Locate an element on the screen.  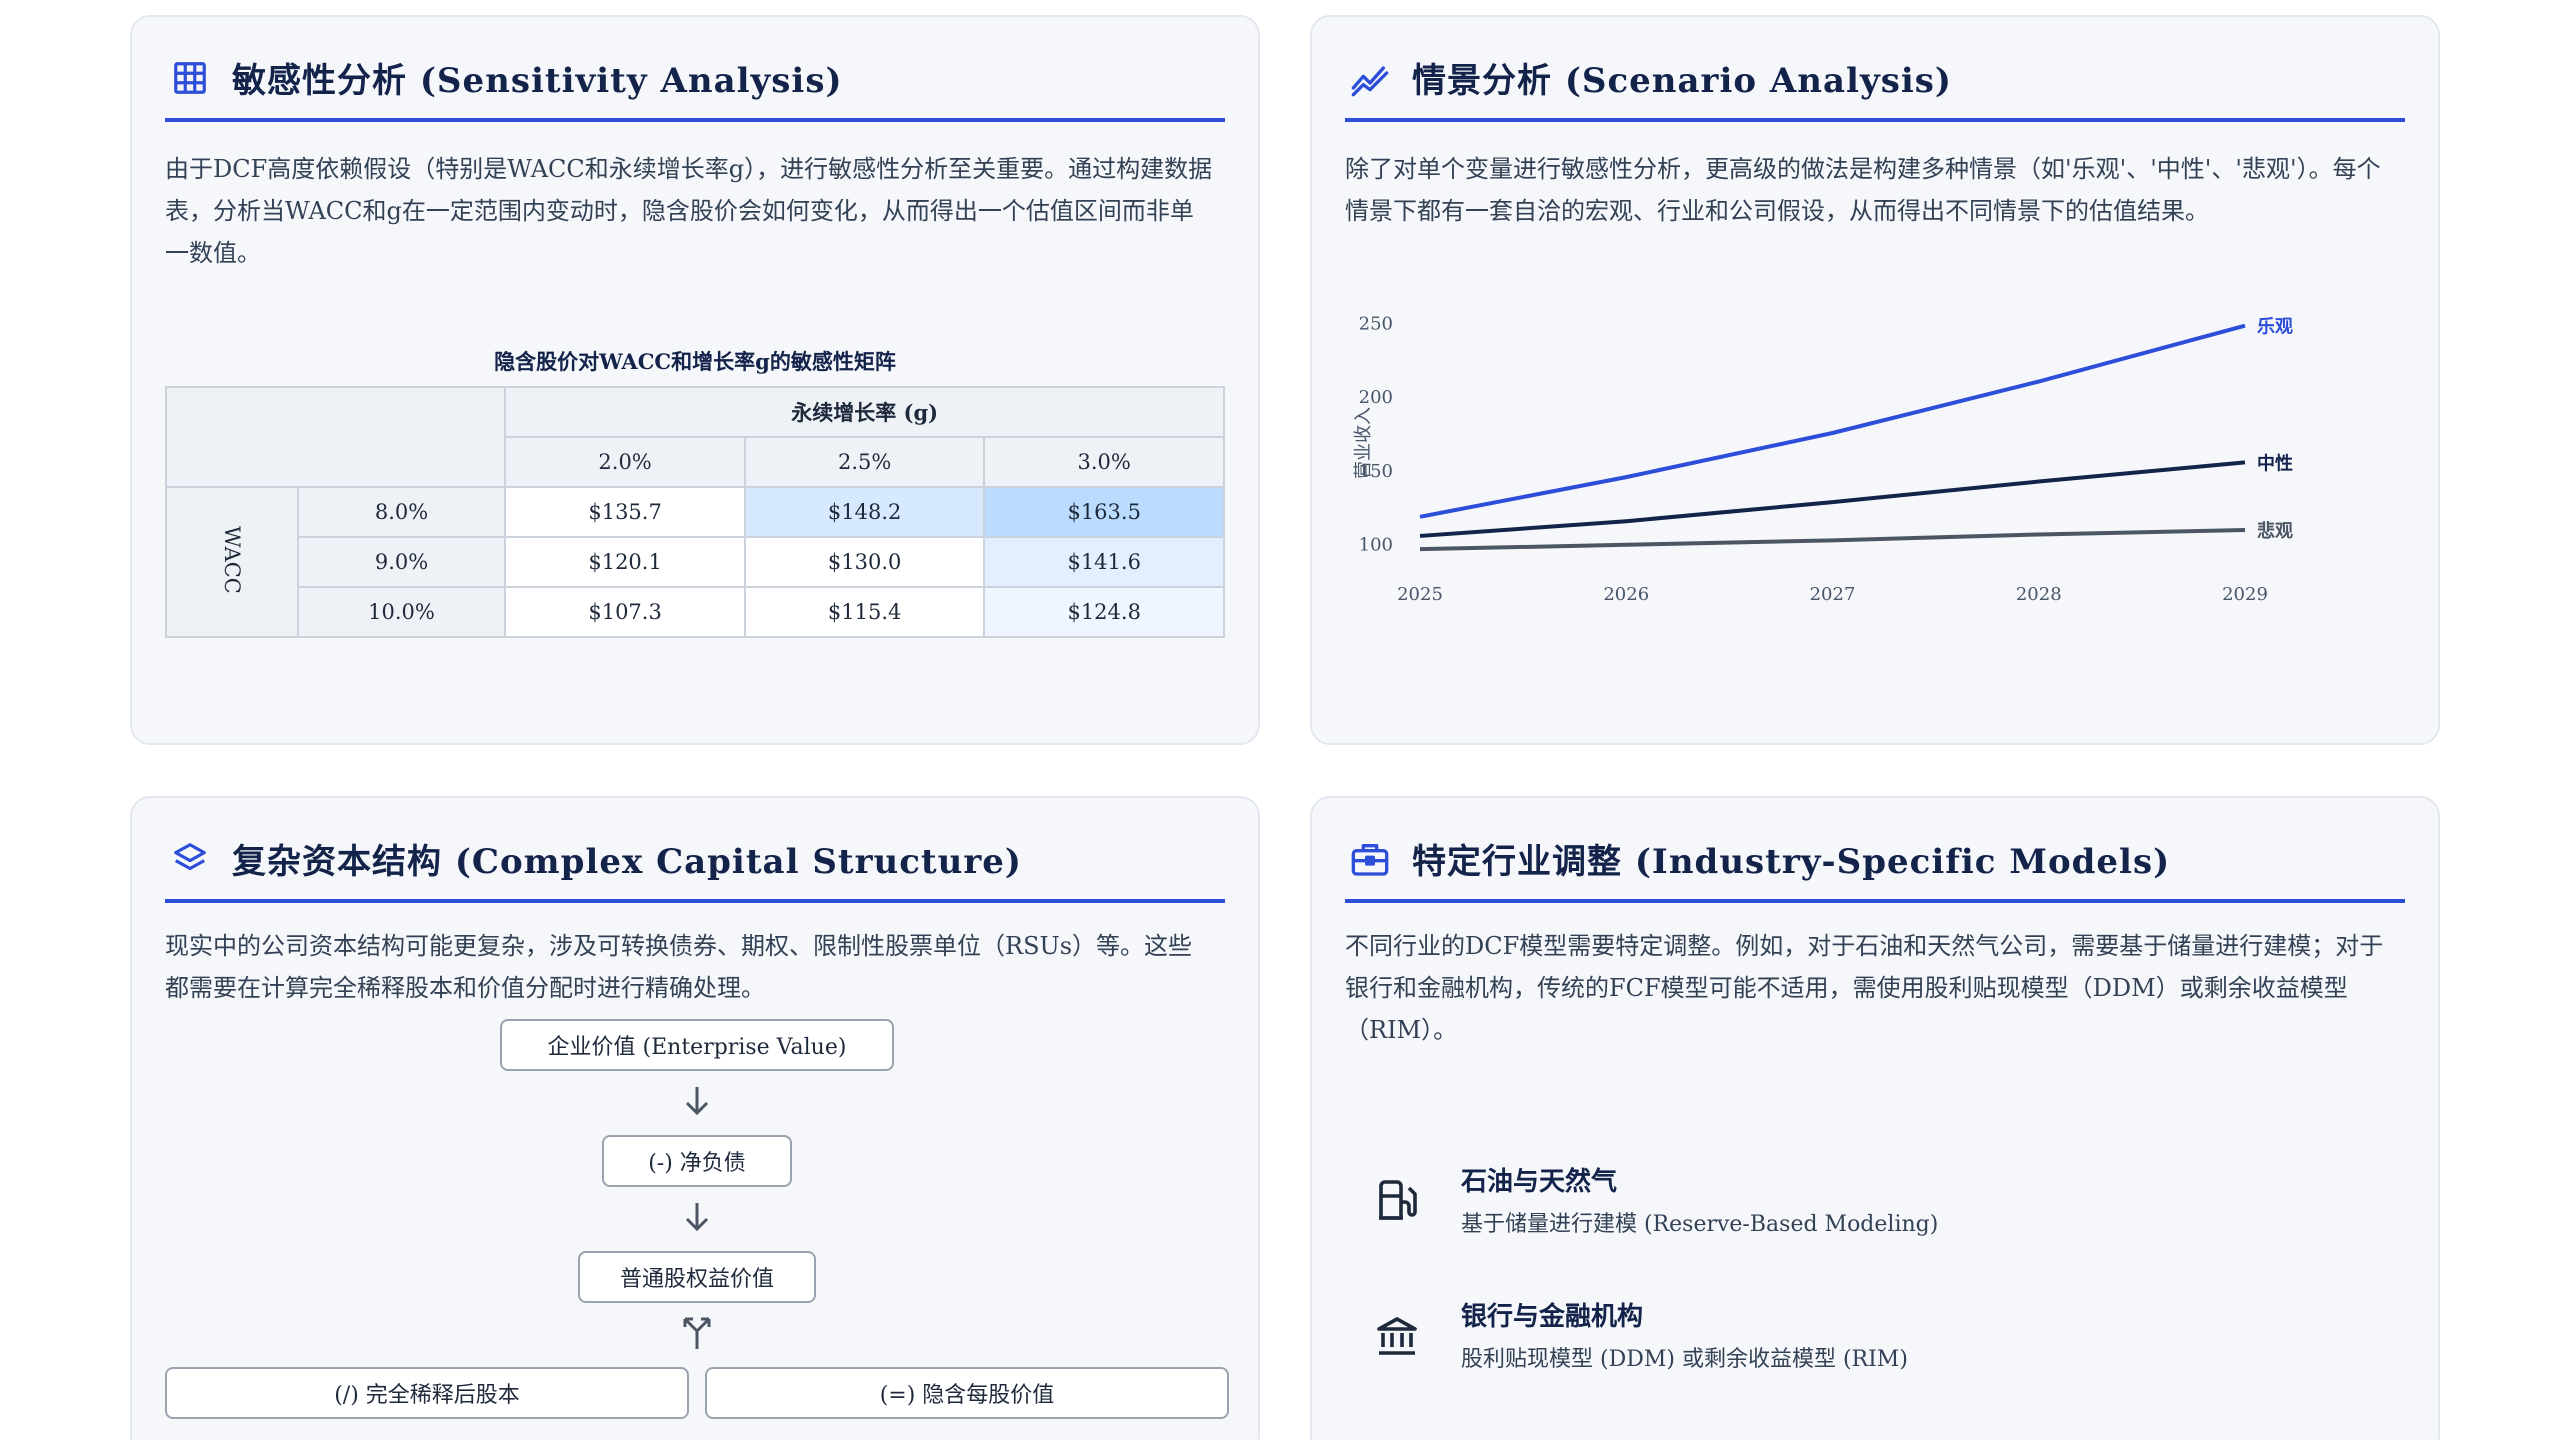
wacc-header: WACC is located at coordinates (232, 562).